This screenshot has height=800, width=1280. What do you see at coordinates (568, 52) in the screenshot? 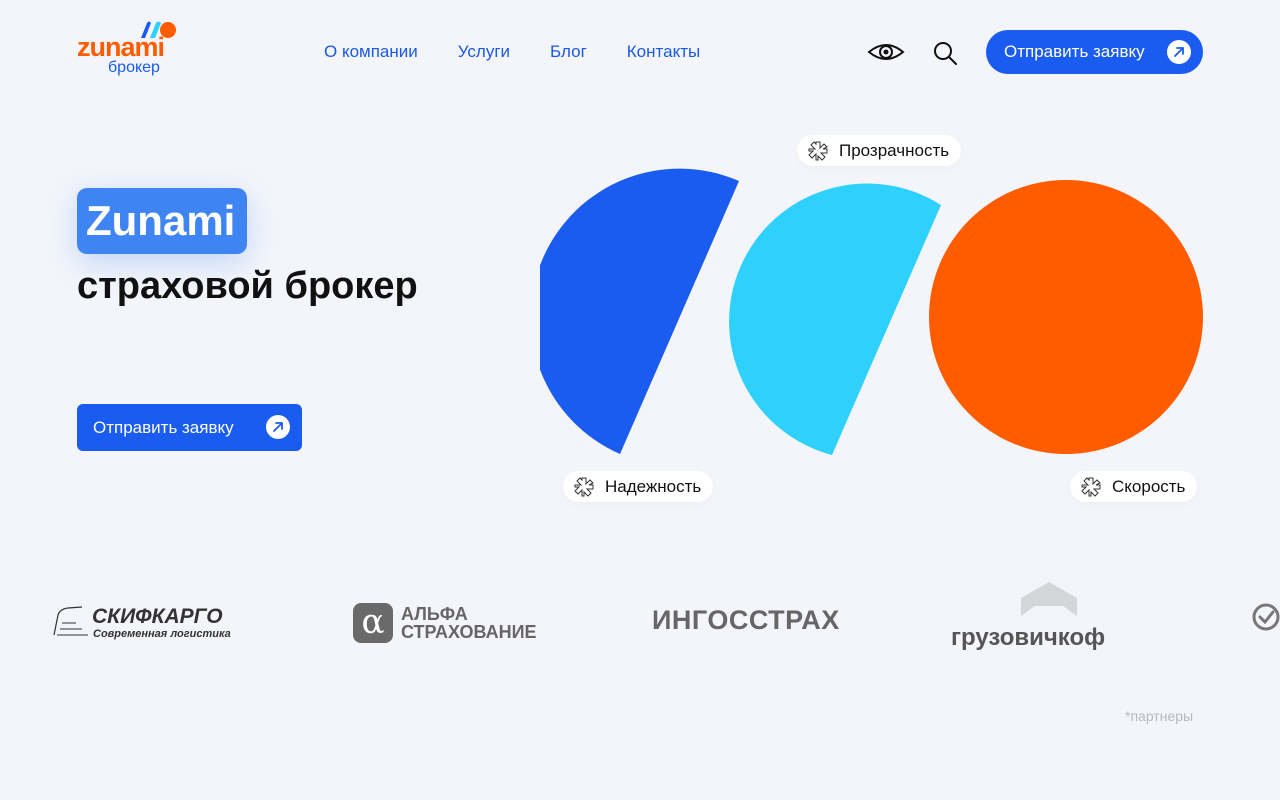
I see `nav-blog: Блог` at bounding box center [568, 52].